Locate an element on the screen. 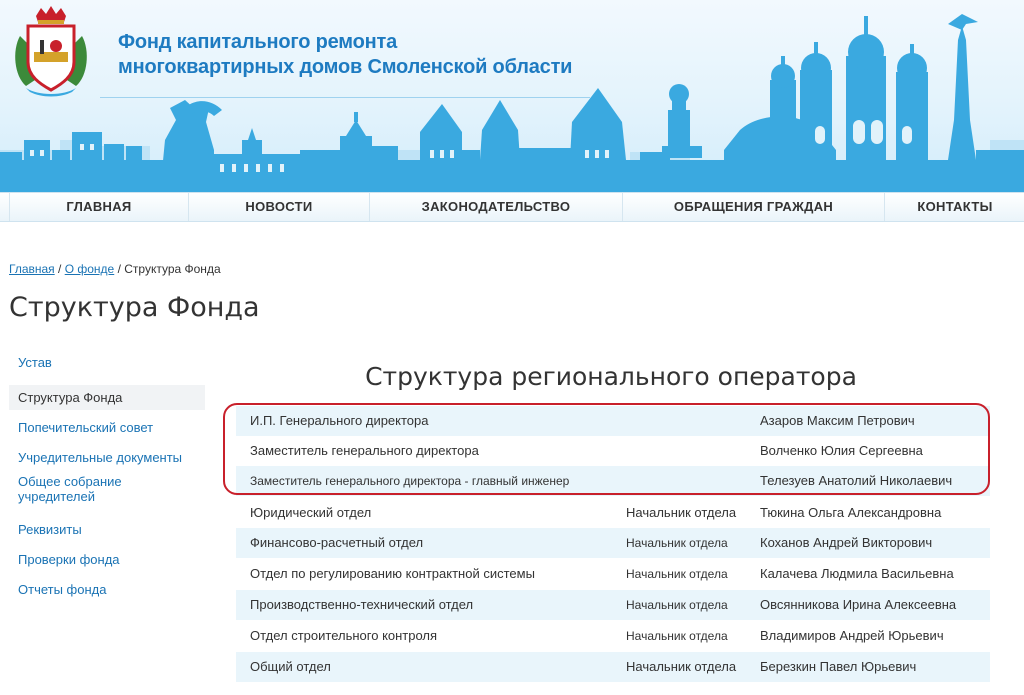 The width and height of the screenshot is (1024, 695). sidebar-item-charter: Устав is located at coordinates (107, 362).